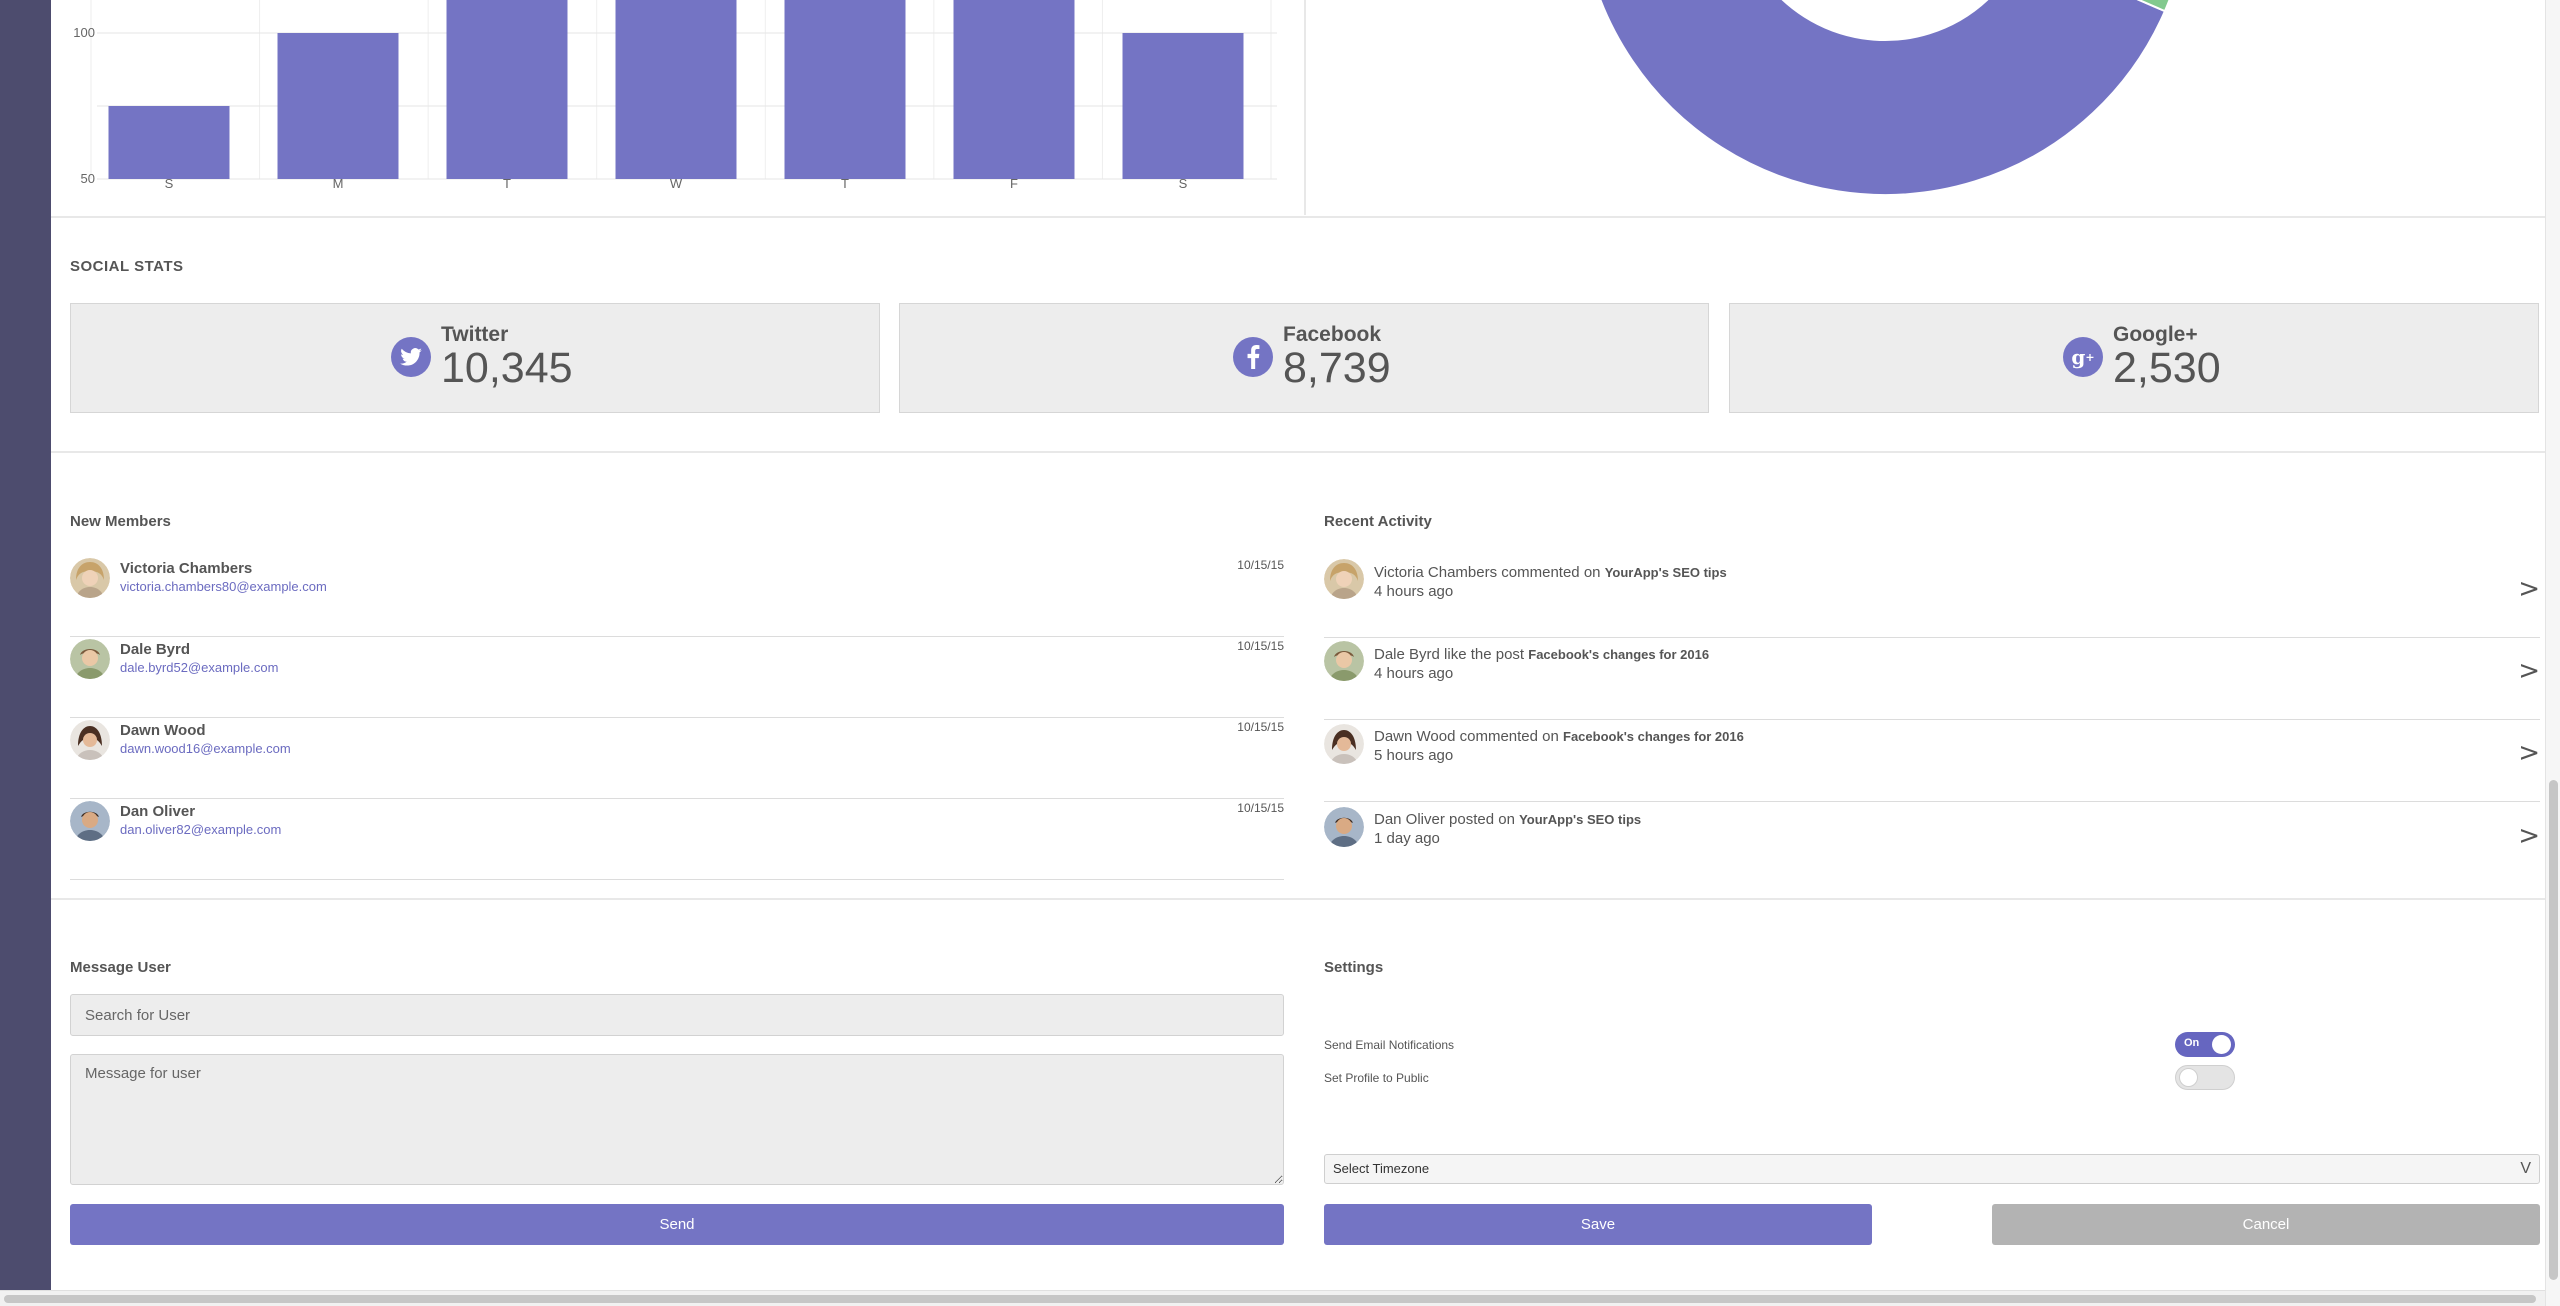 This screenshot has width=2560, height=1306. What do you see at coordinates (2192, 1043) in the screenshot?
I see `toggle-state-text: On` at bounding box center [2192, 1043].